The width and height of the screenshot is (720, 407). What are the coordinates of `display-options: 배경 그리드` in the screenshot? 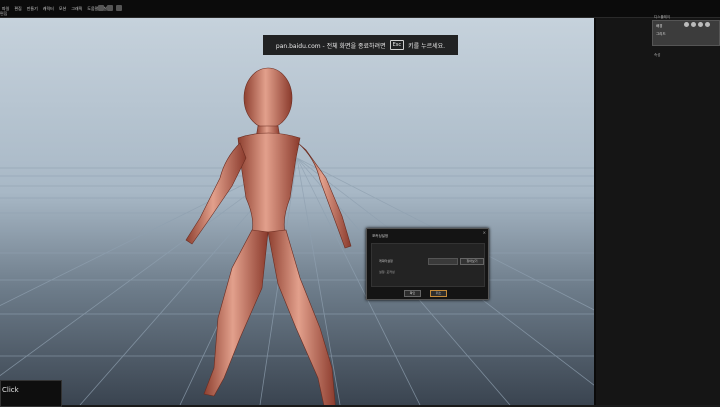 It's located at (686, 33).